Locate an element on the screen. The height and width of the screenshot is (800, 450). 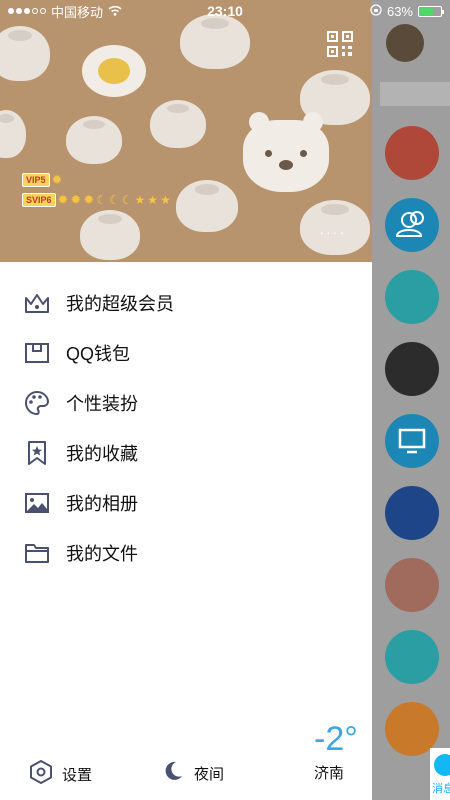
drawer-bottom-bar: 设置 夜间 -2° 济南 is located at coordinates (186, 761).